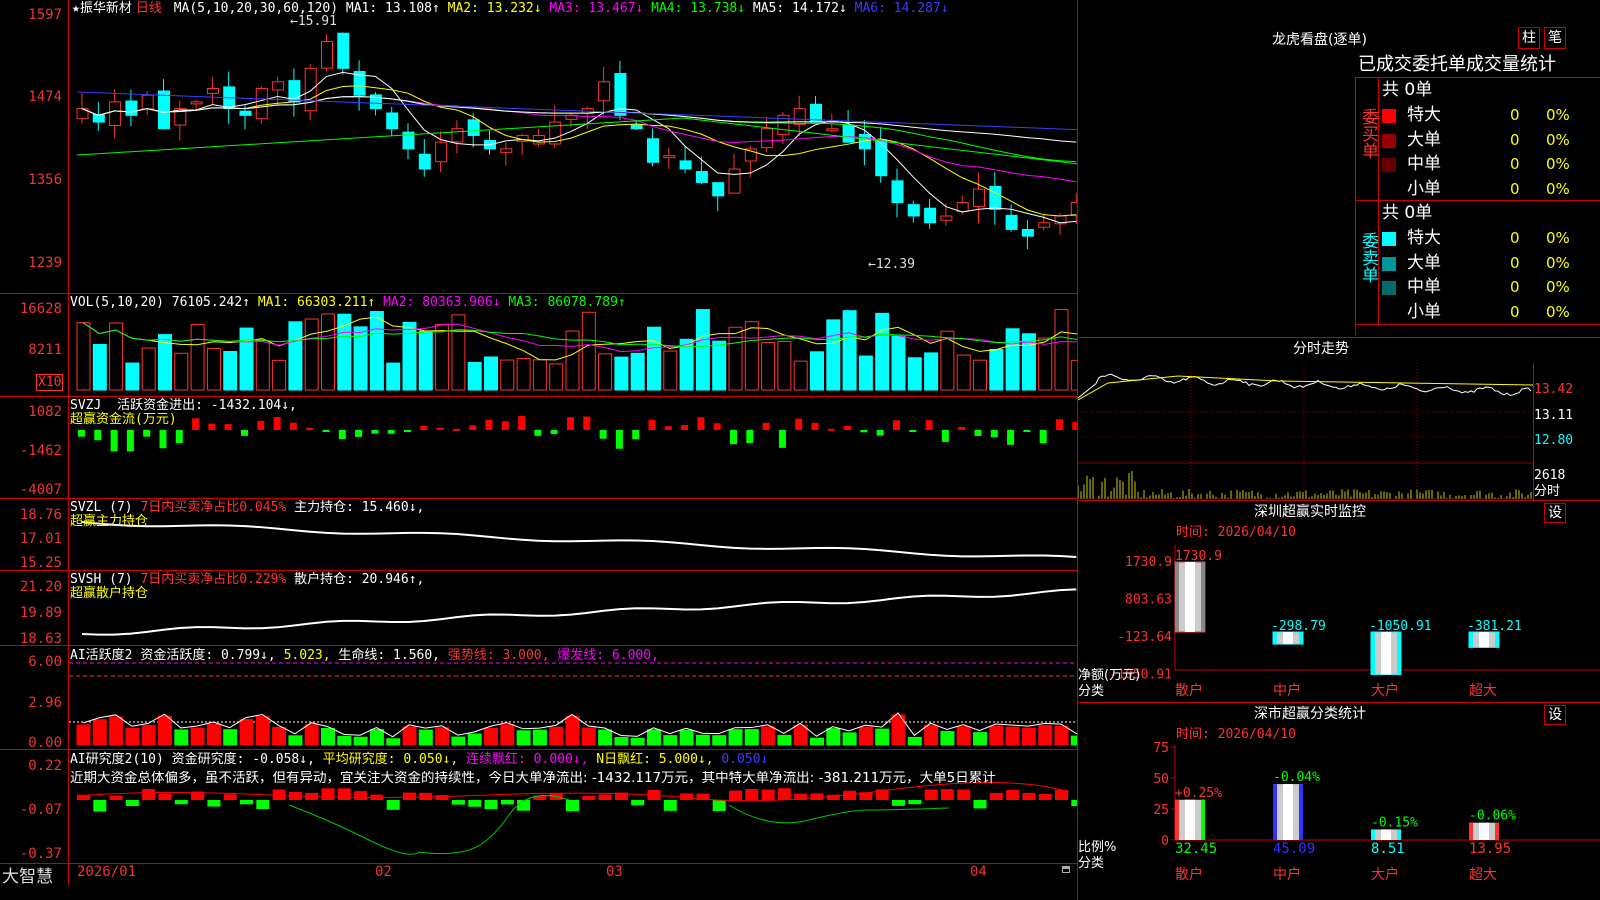  Describe the element at coordinates (1515, 188) in the screenshot. I see `row-value: 0` at that location.